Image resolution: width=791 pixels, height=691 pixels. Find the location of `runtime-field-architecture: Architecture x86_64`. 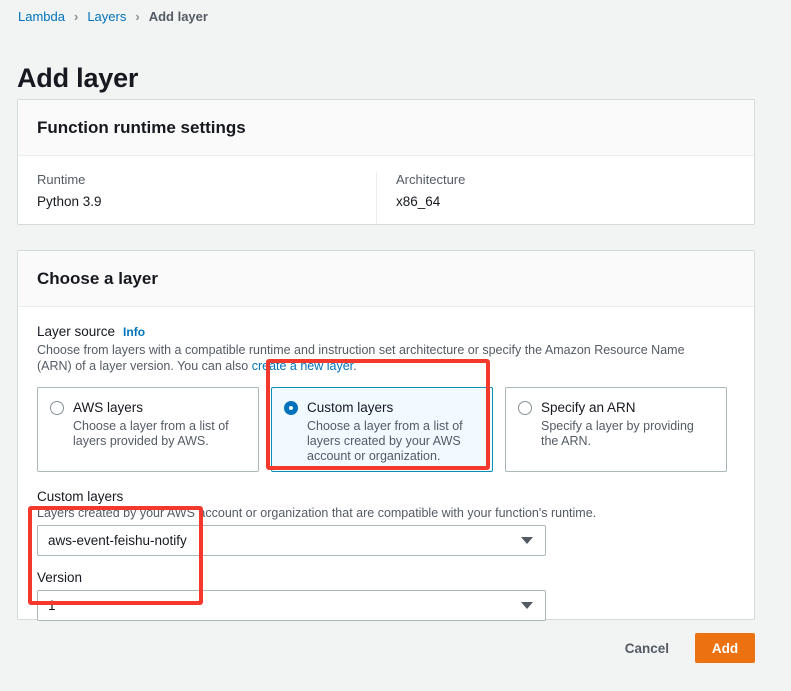

runtime-field-architecture: Architecture x86_64 is located at coordinates (555, 198).